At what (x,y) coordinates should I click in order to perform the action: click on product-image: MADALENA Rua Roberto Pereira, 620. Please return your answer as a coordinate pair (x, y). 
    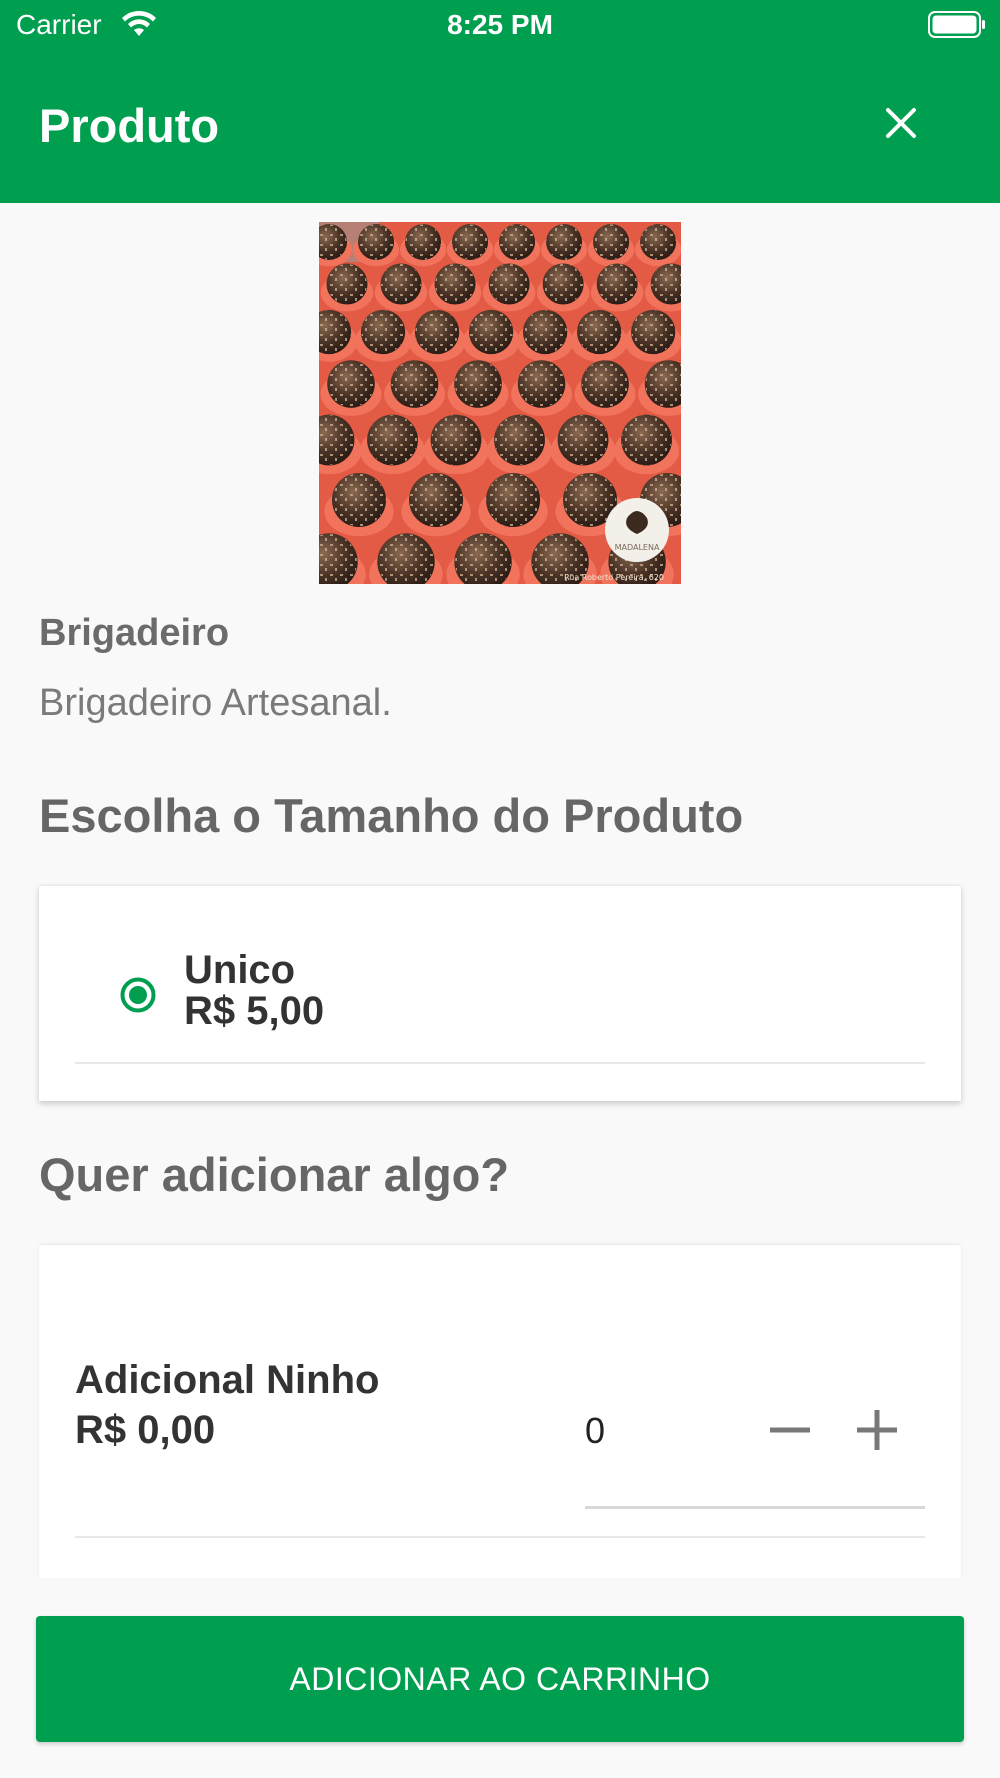
    Looking at the image, I should click on (500, 403).